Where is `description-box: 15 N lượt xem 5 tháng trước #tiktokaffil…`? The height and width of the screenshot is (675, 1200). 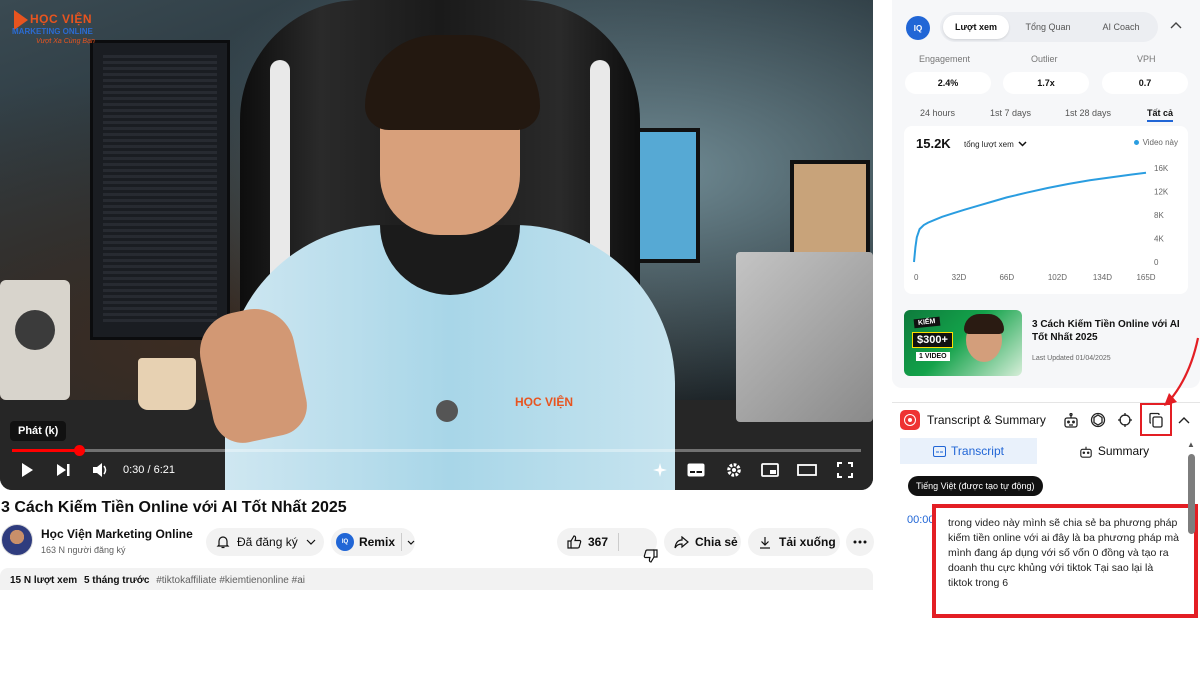
description-box: 15 N lượt xem 5 tháng trước #tiktokaffil… is located at coordinates (436, 579).